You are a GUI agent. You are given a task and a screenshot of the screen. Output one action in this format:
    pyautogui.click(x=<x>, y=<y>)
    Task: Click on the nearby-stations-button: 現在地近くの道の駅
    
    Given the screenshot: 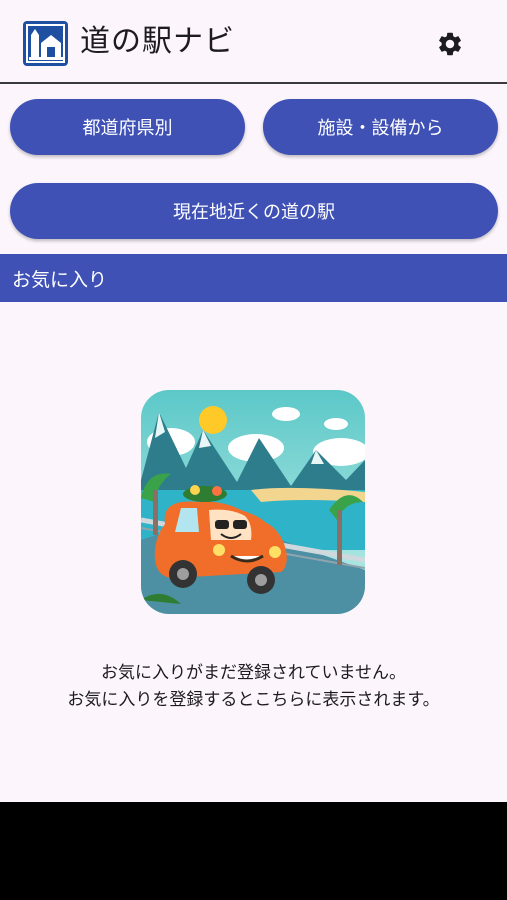 What is the action you would take?
    pyautogui.click(x=254, y=211)
    